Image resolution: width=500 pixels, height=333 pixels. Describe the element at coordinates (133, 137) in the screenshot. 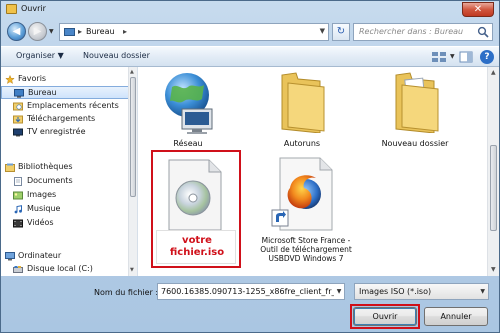

I see `sidebar-scroll-thumb` at that location.